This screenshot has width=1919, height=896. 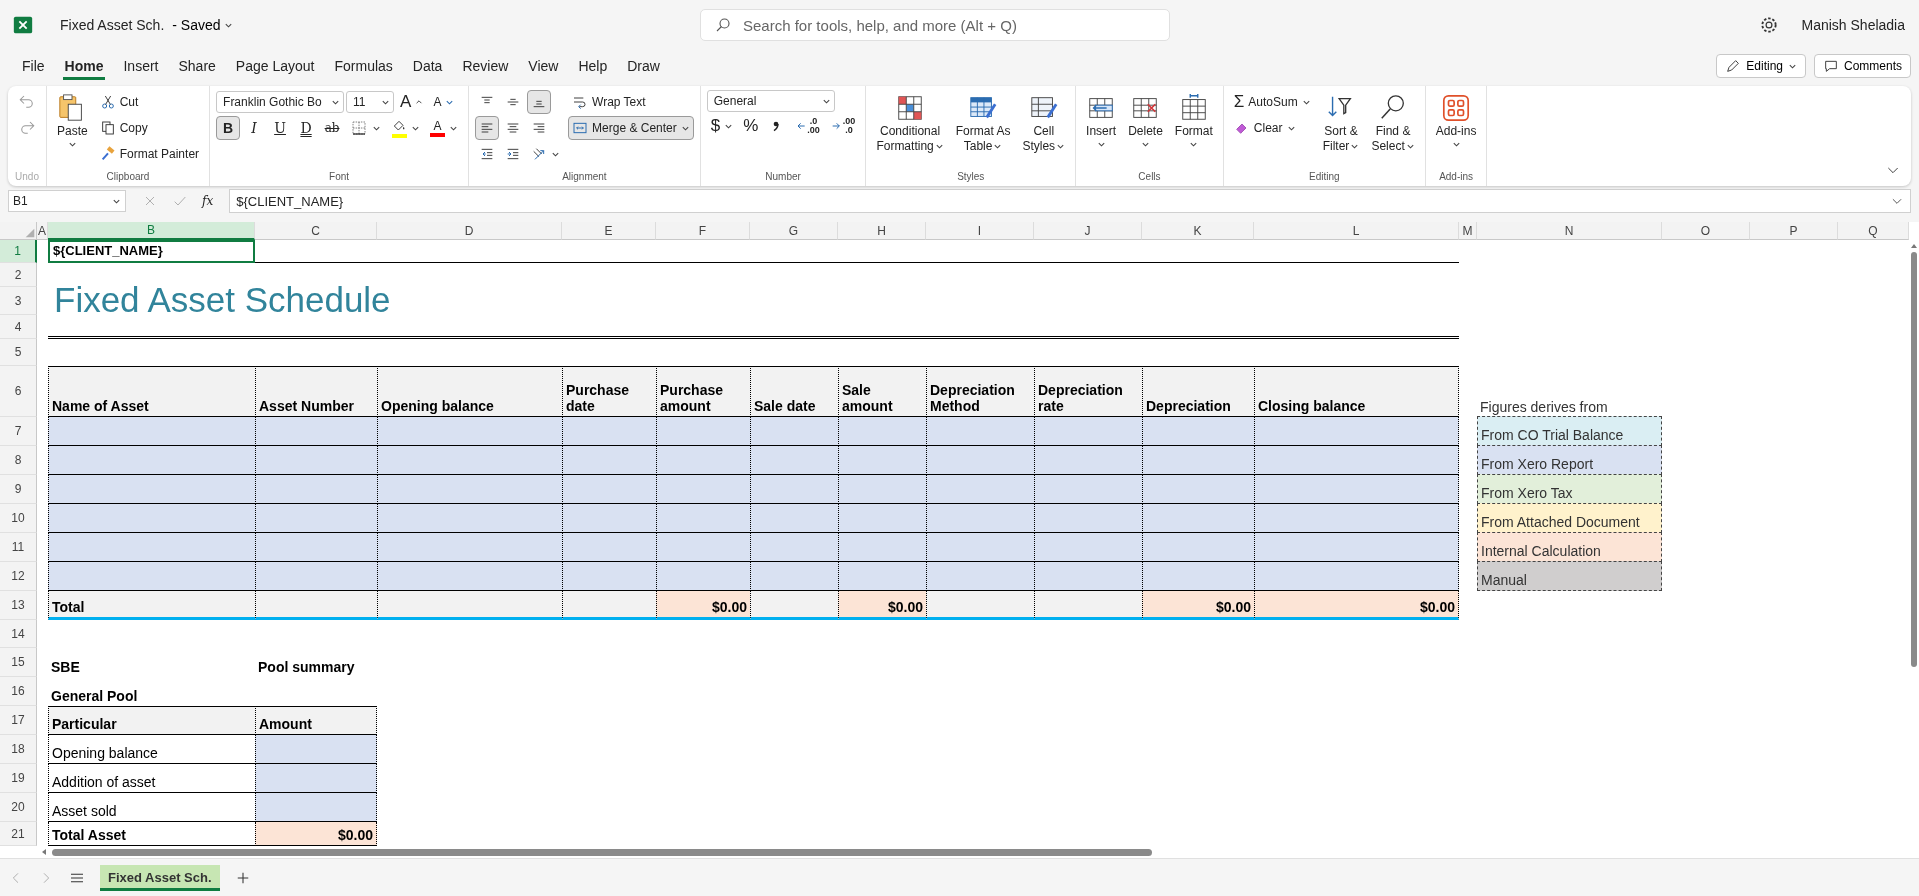 I want to click on row-header: 7, so click(x=18, y=431).